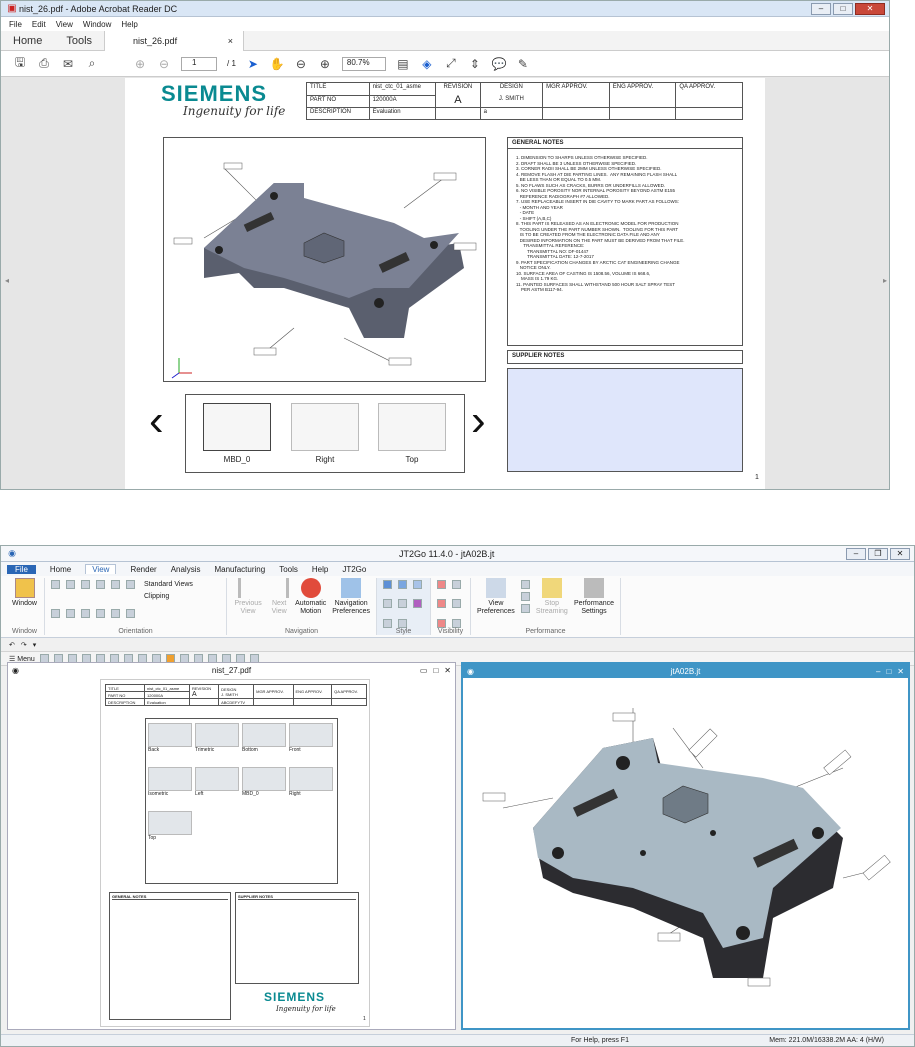  Describe the element at coordinates (402, 623) in the screenshot. I see `style-box-icon` at that location.